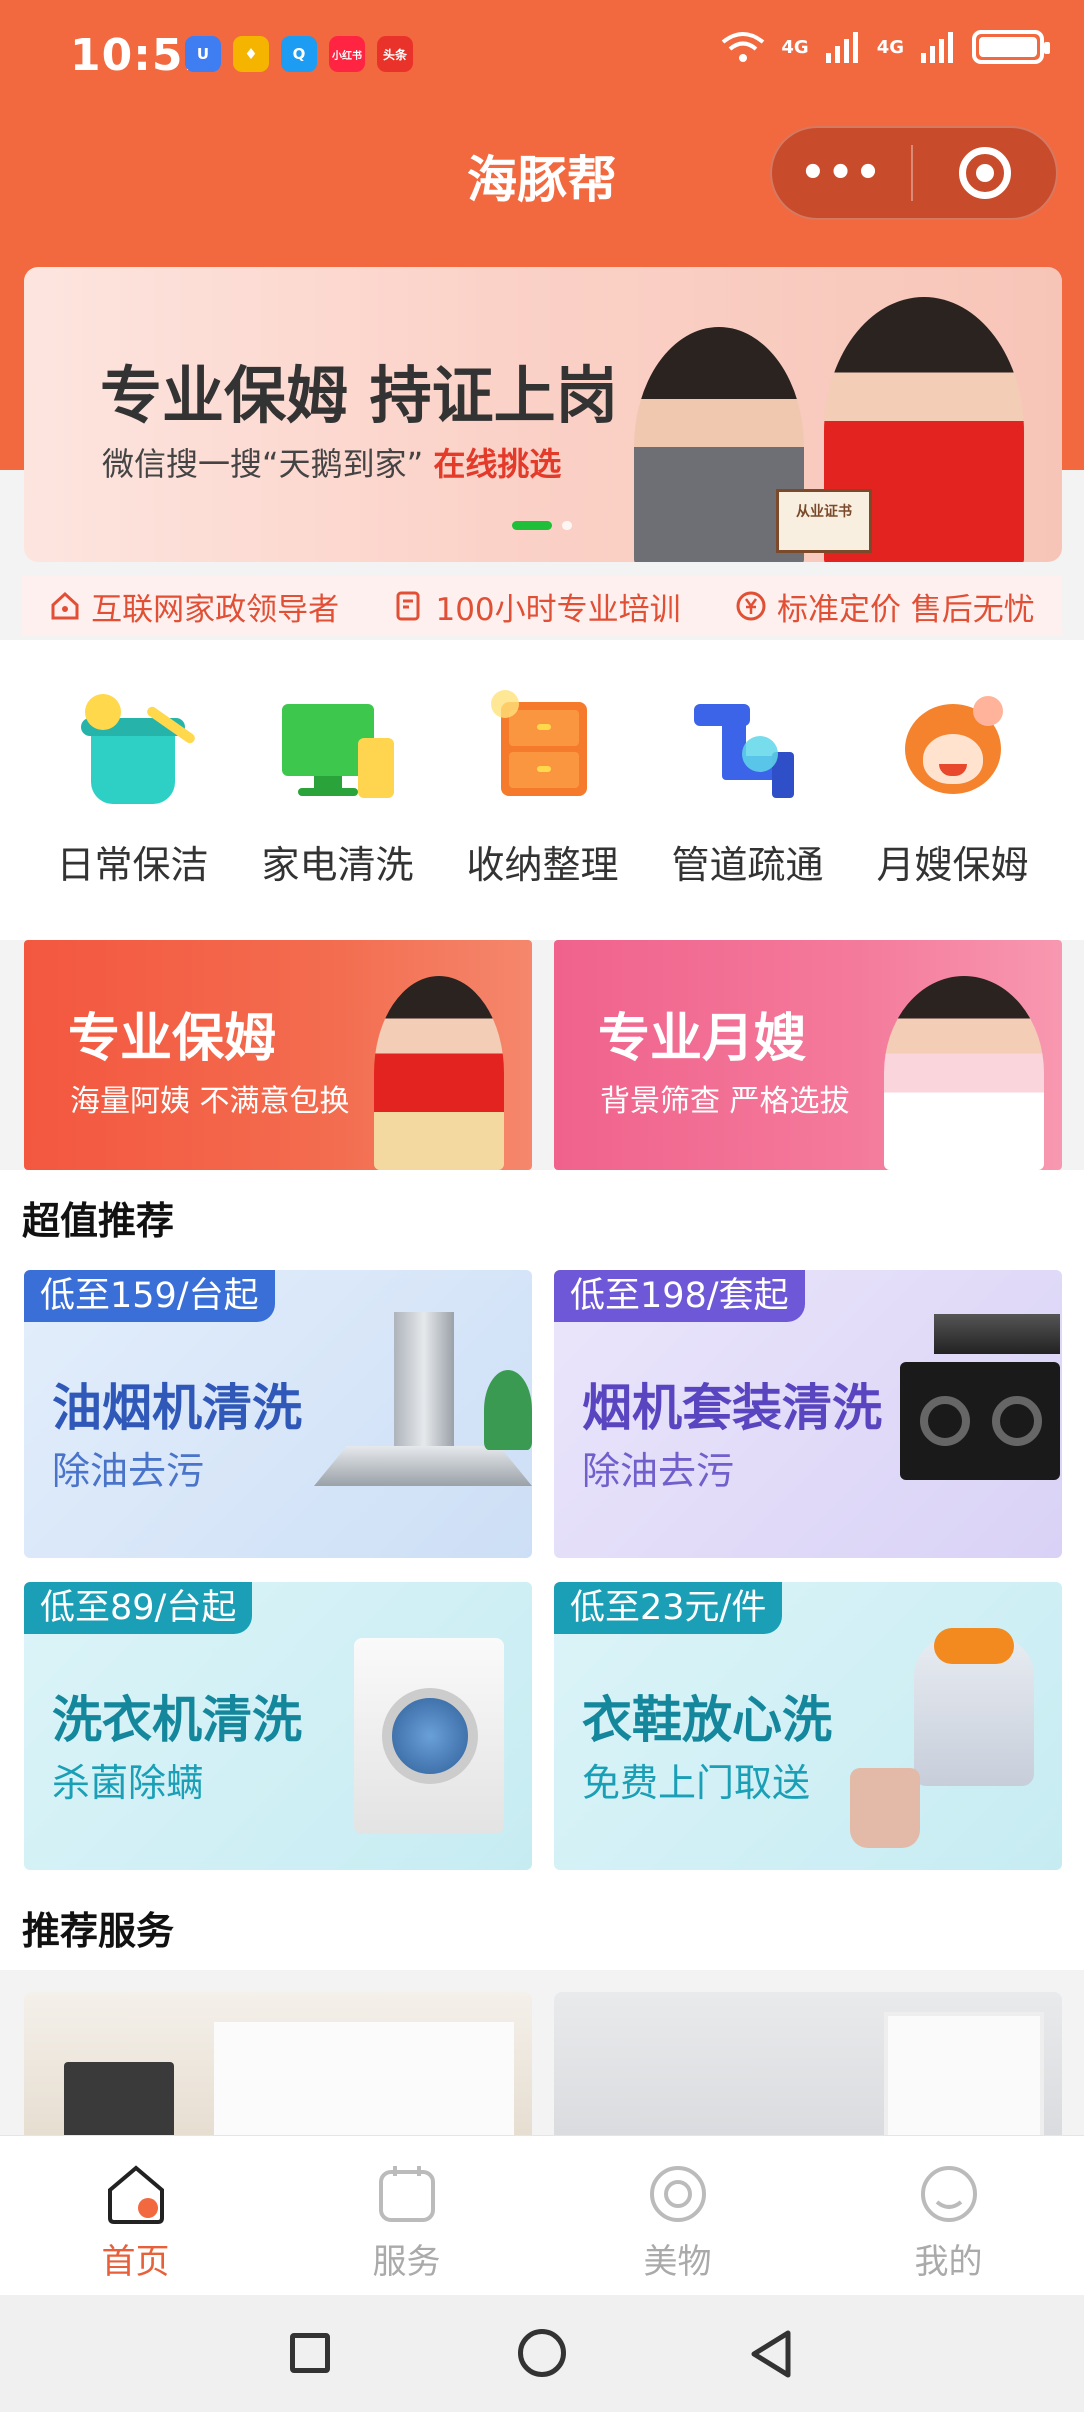  I want to click on section-title: 超值推荐, so click(98, 1221).